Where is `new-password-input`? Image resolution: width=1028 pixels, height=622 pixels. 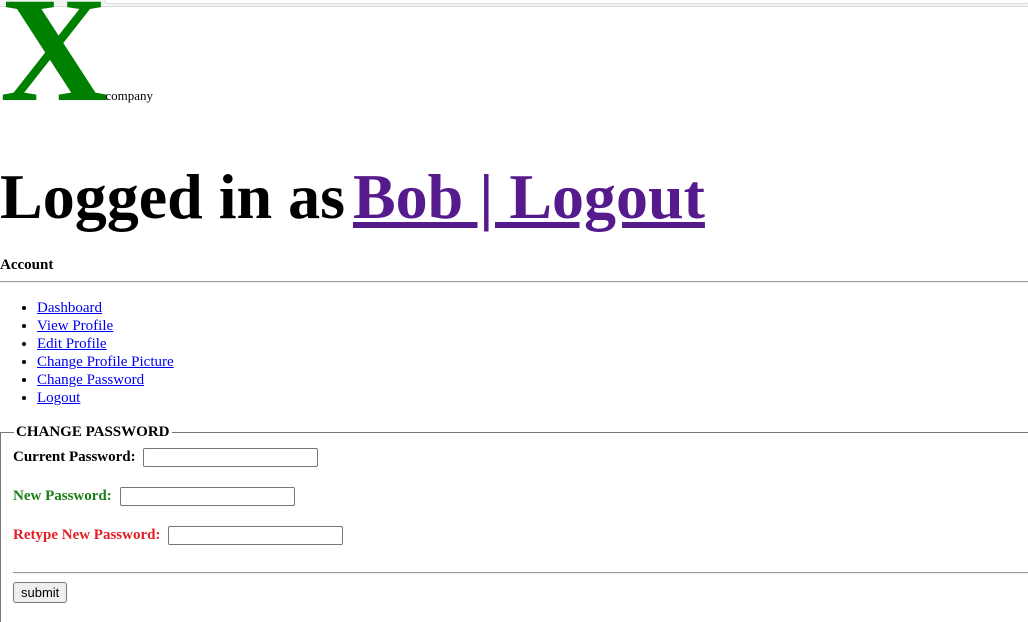
new-password-input is located at coordinates (207, 497).